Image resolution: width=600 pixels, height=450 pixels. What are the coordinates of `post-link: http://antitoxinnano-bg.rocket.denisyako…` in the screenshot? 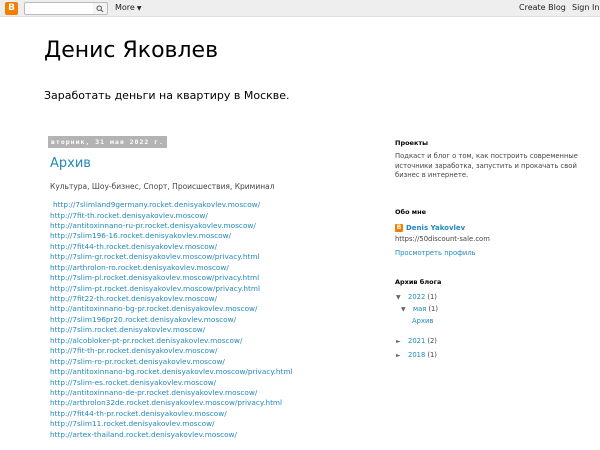 It's located at (215, 372).